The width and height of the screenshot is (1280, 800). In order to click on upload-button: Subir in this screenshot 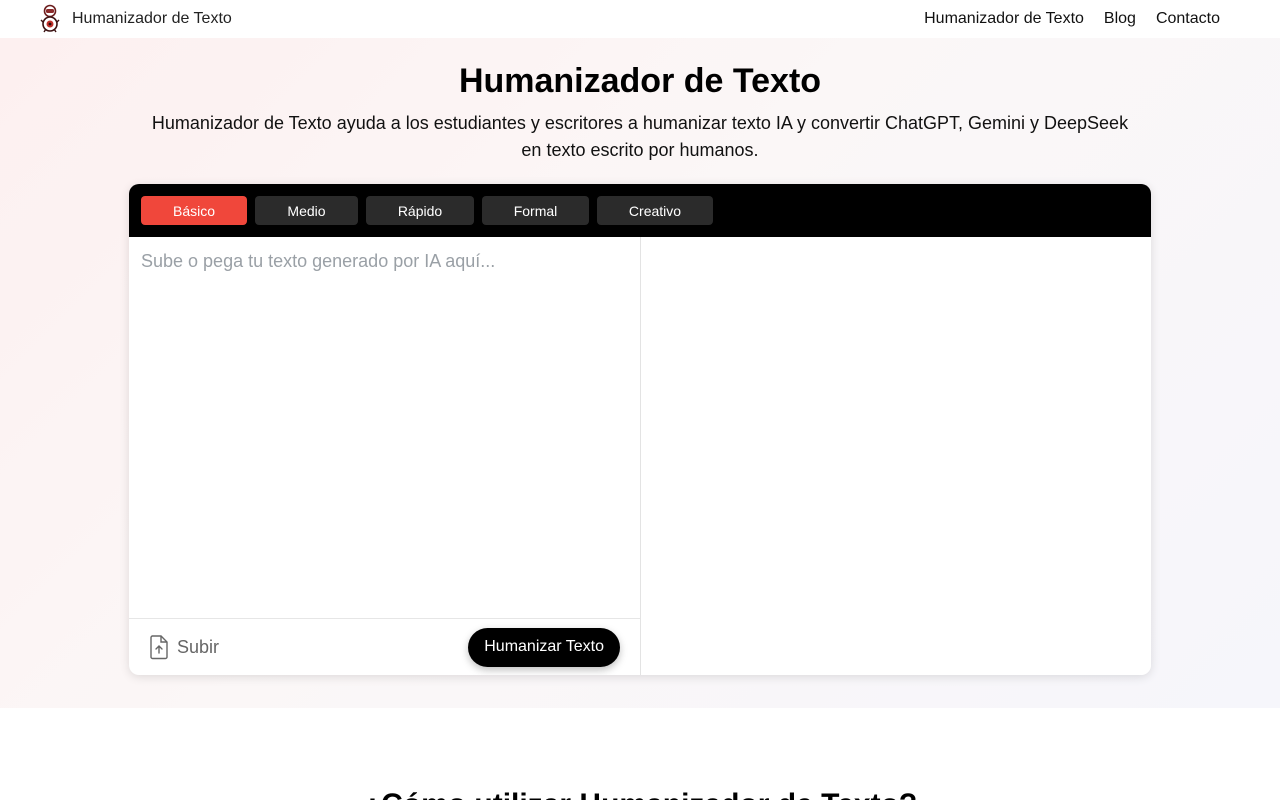, I will do `click(183, 647)`.